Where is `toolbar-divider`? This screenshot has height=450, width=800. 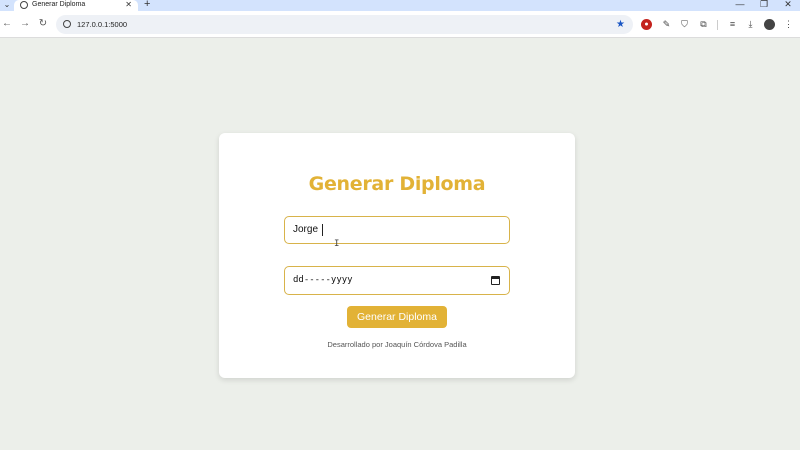 toolbar-divider is located at coordinates (717, 25).